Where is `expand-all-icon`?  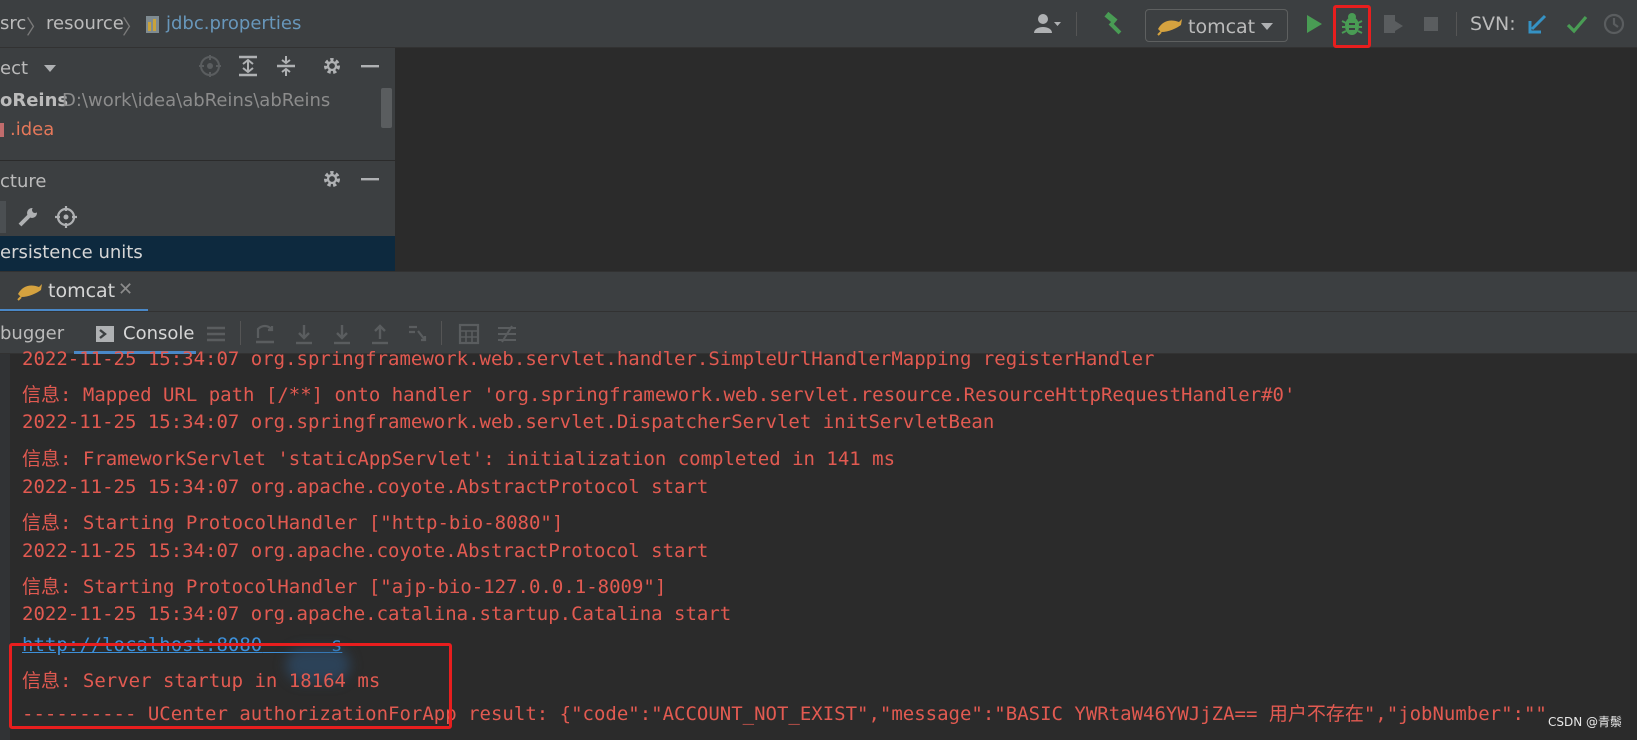 expand-all-icon is located at coordinates (248, 66).